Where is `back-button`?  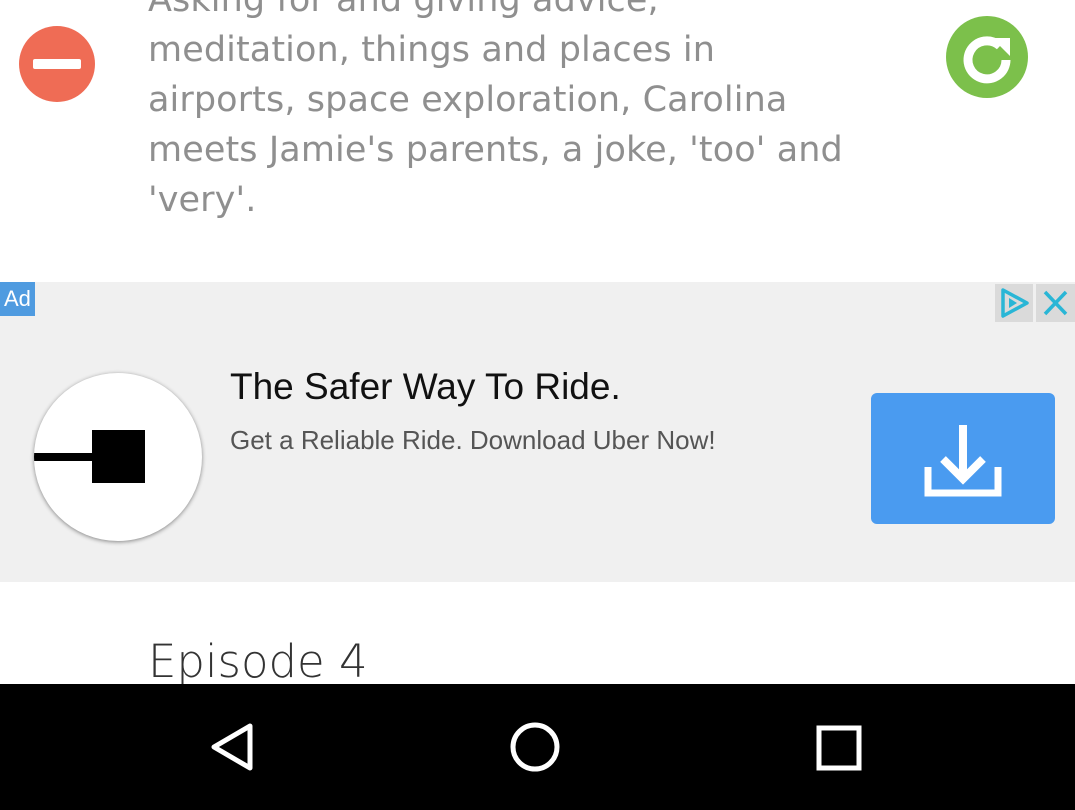 back-button is located at coordinates (232, 746).